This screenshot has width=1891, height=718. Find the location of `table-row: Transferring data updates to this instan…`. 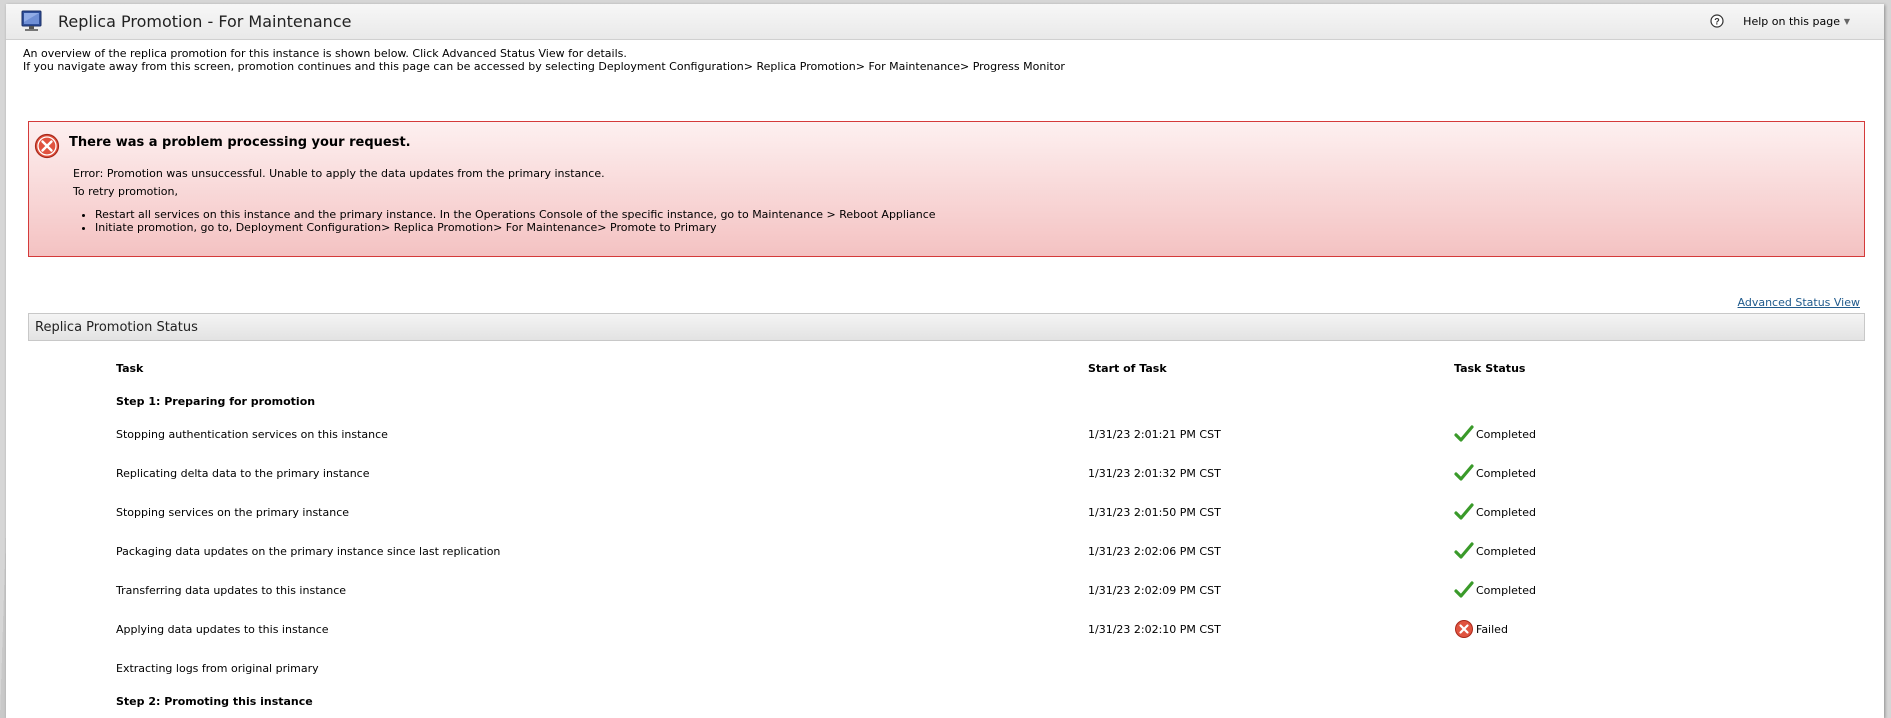

table-row: Transferring data updates to this instan… is located at coordinates (945, 592).